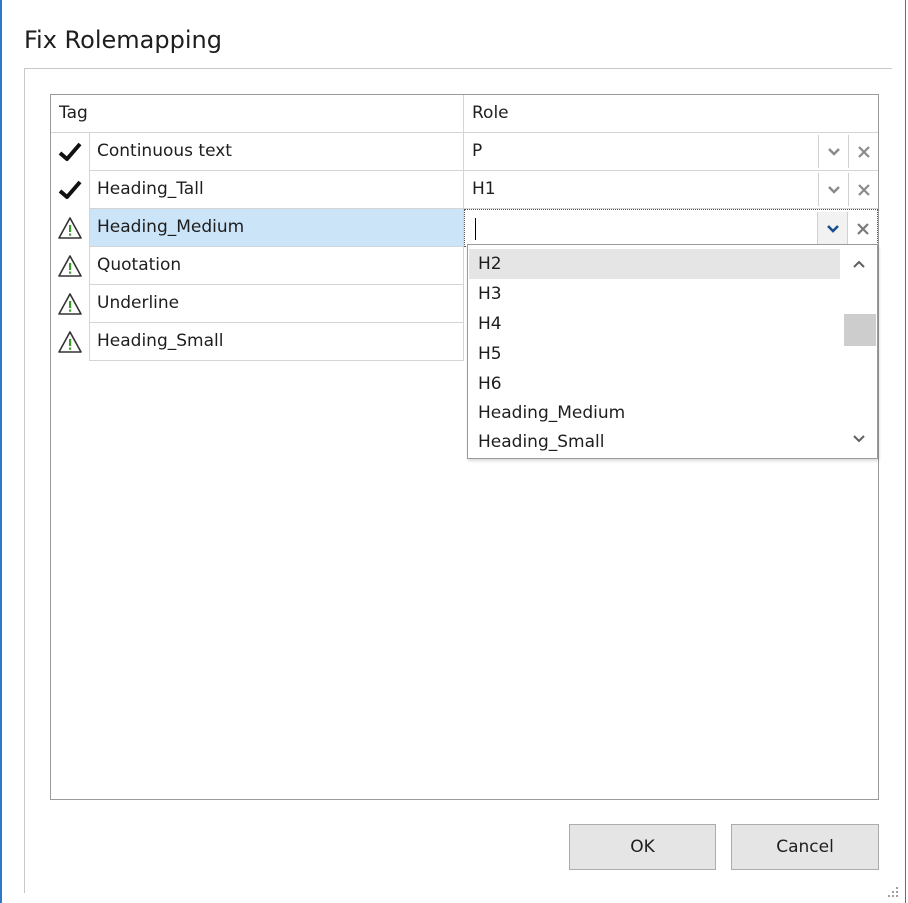  What do you see at coordinates (805, 847) in the screenshot?
I see `cancel-button: Cancel` at bounding box center [805, 847].